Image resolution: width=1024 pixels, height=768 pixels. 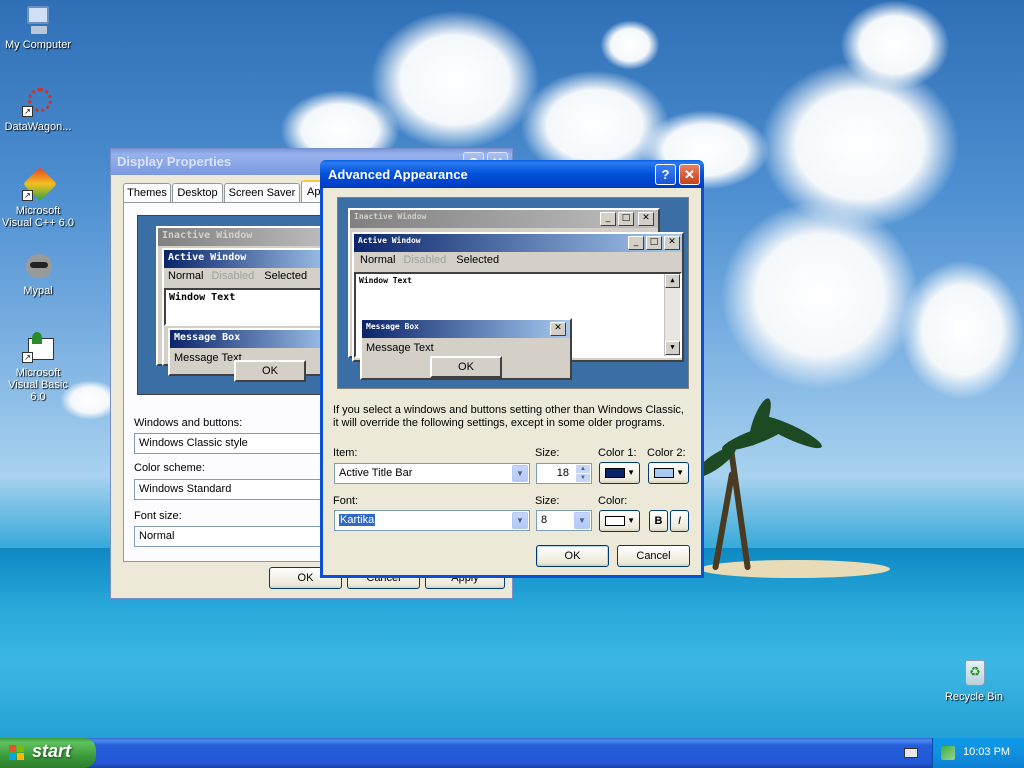 I want to click on font-select: Kartika ▼, so click(x=432, y=520).